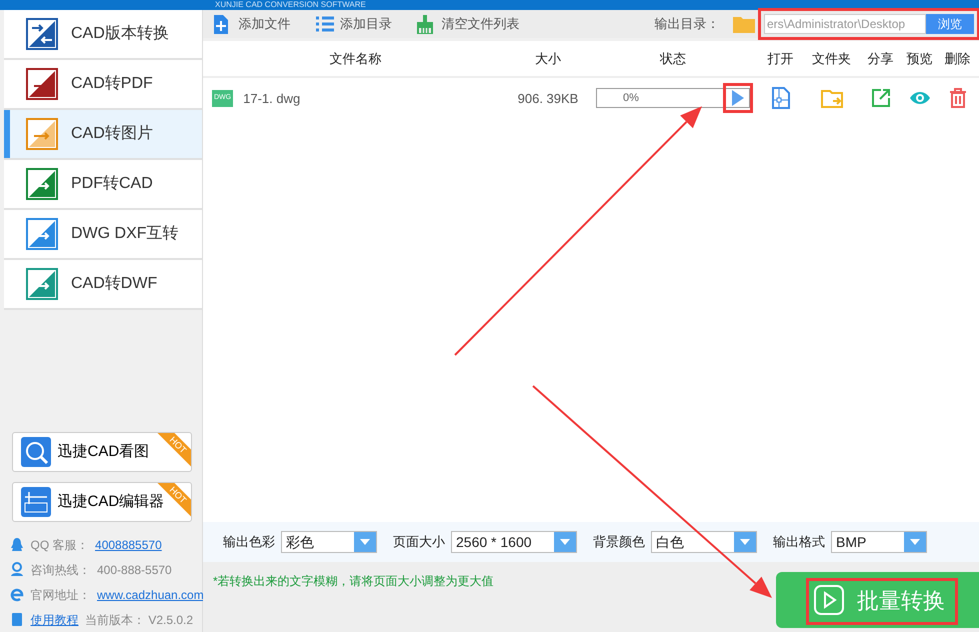  Describe the element at coordinates (799, 542) in the screenshot. I see `option-label: 输出格式` at that location.